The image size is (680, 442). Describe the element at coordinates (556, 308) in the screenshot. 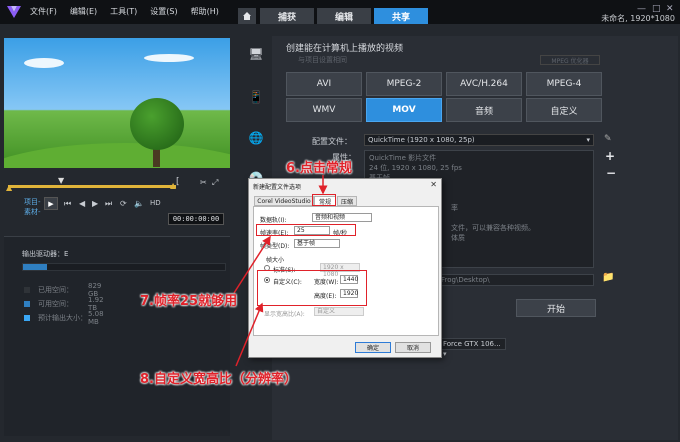

I see `start-button: 开始` at that location.